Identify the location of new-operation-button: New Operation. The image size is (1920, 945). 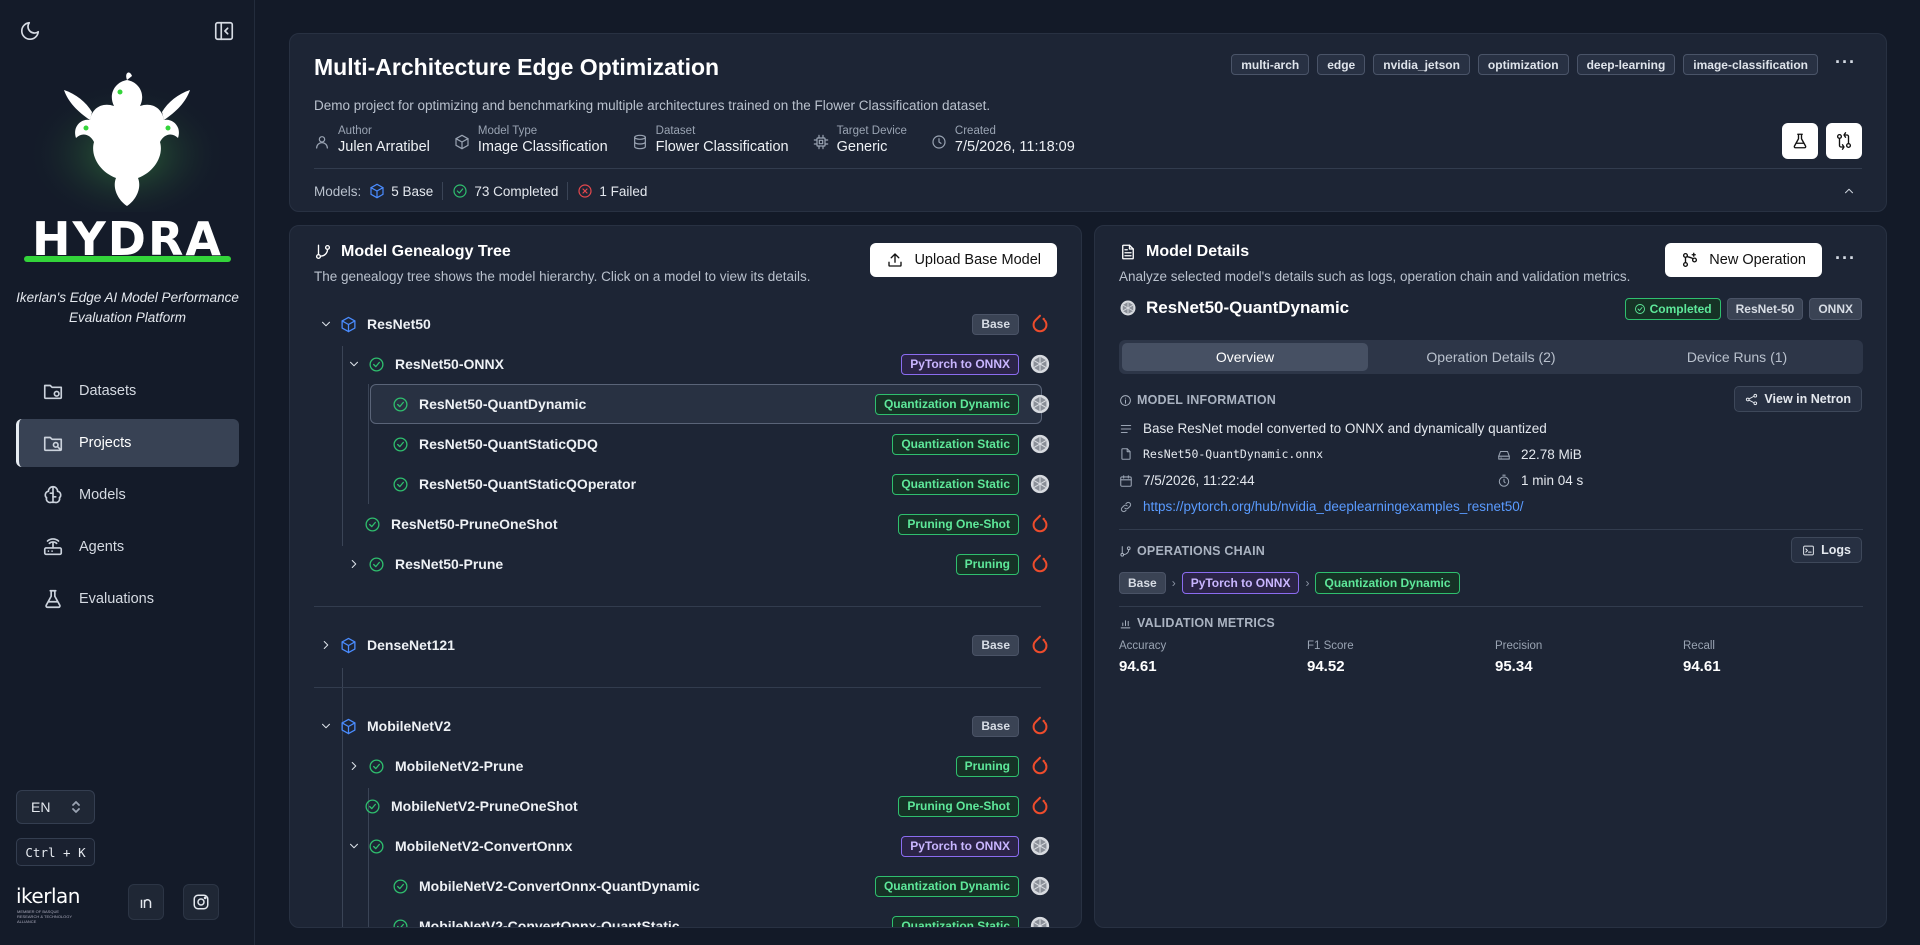
(1743, 260).